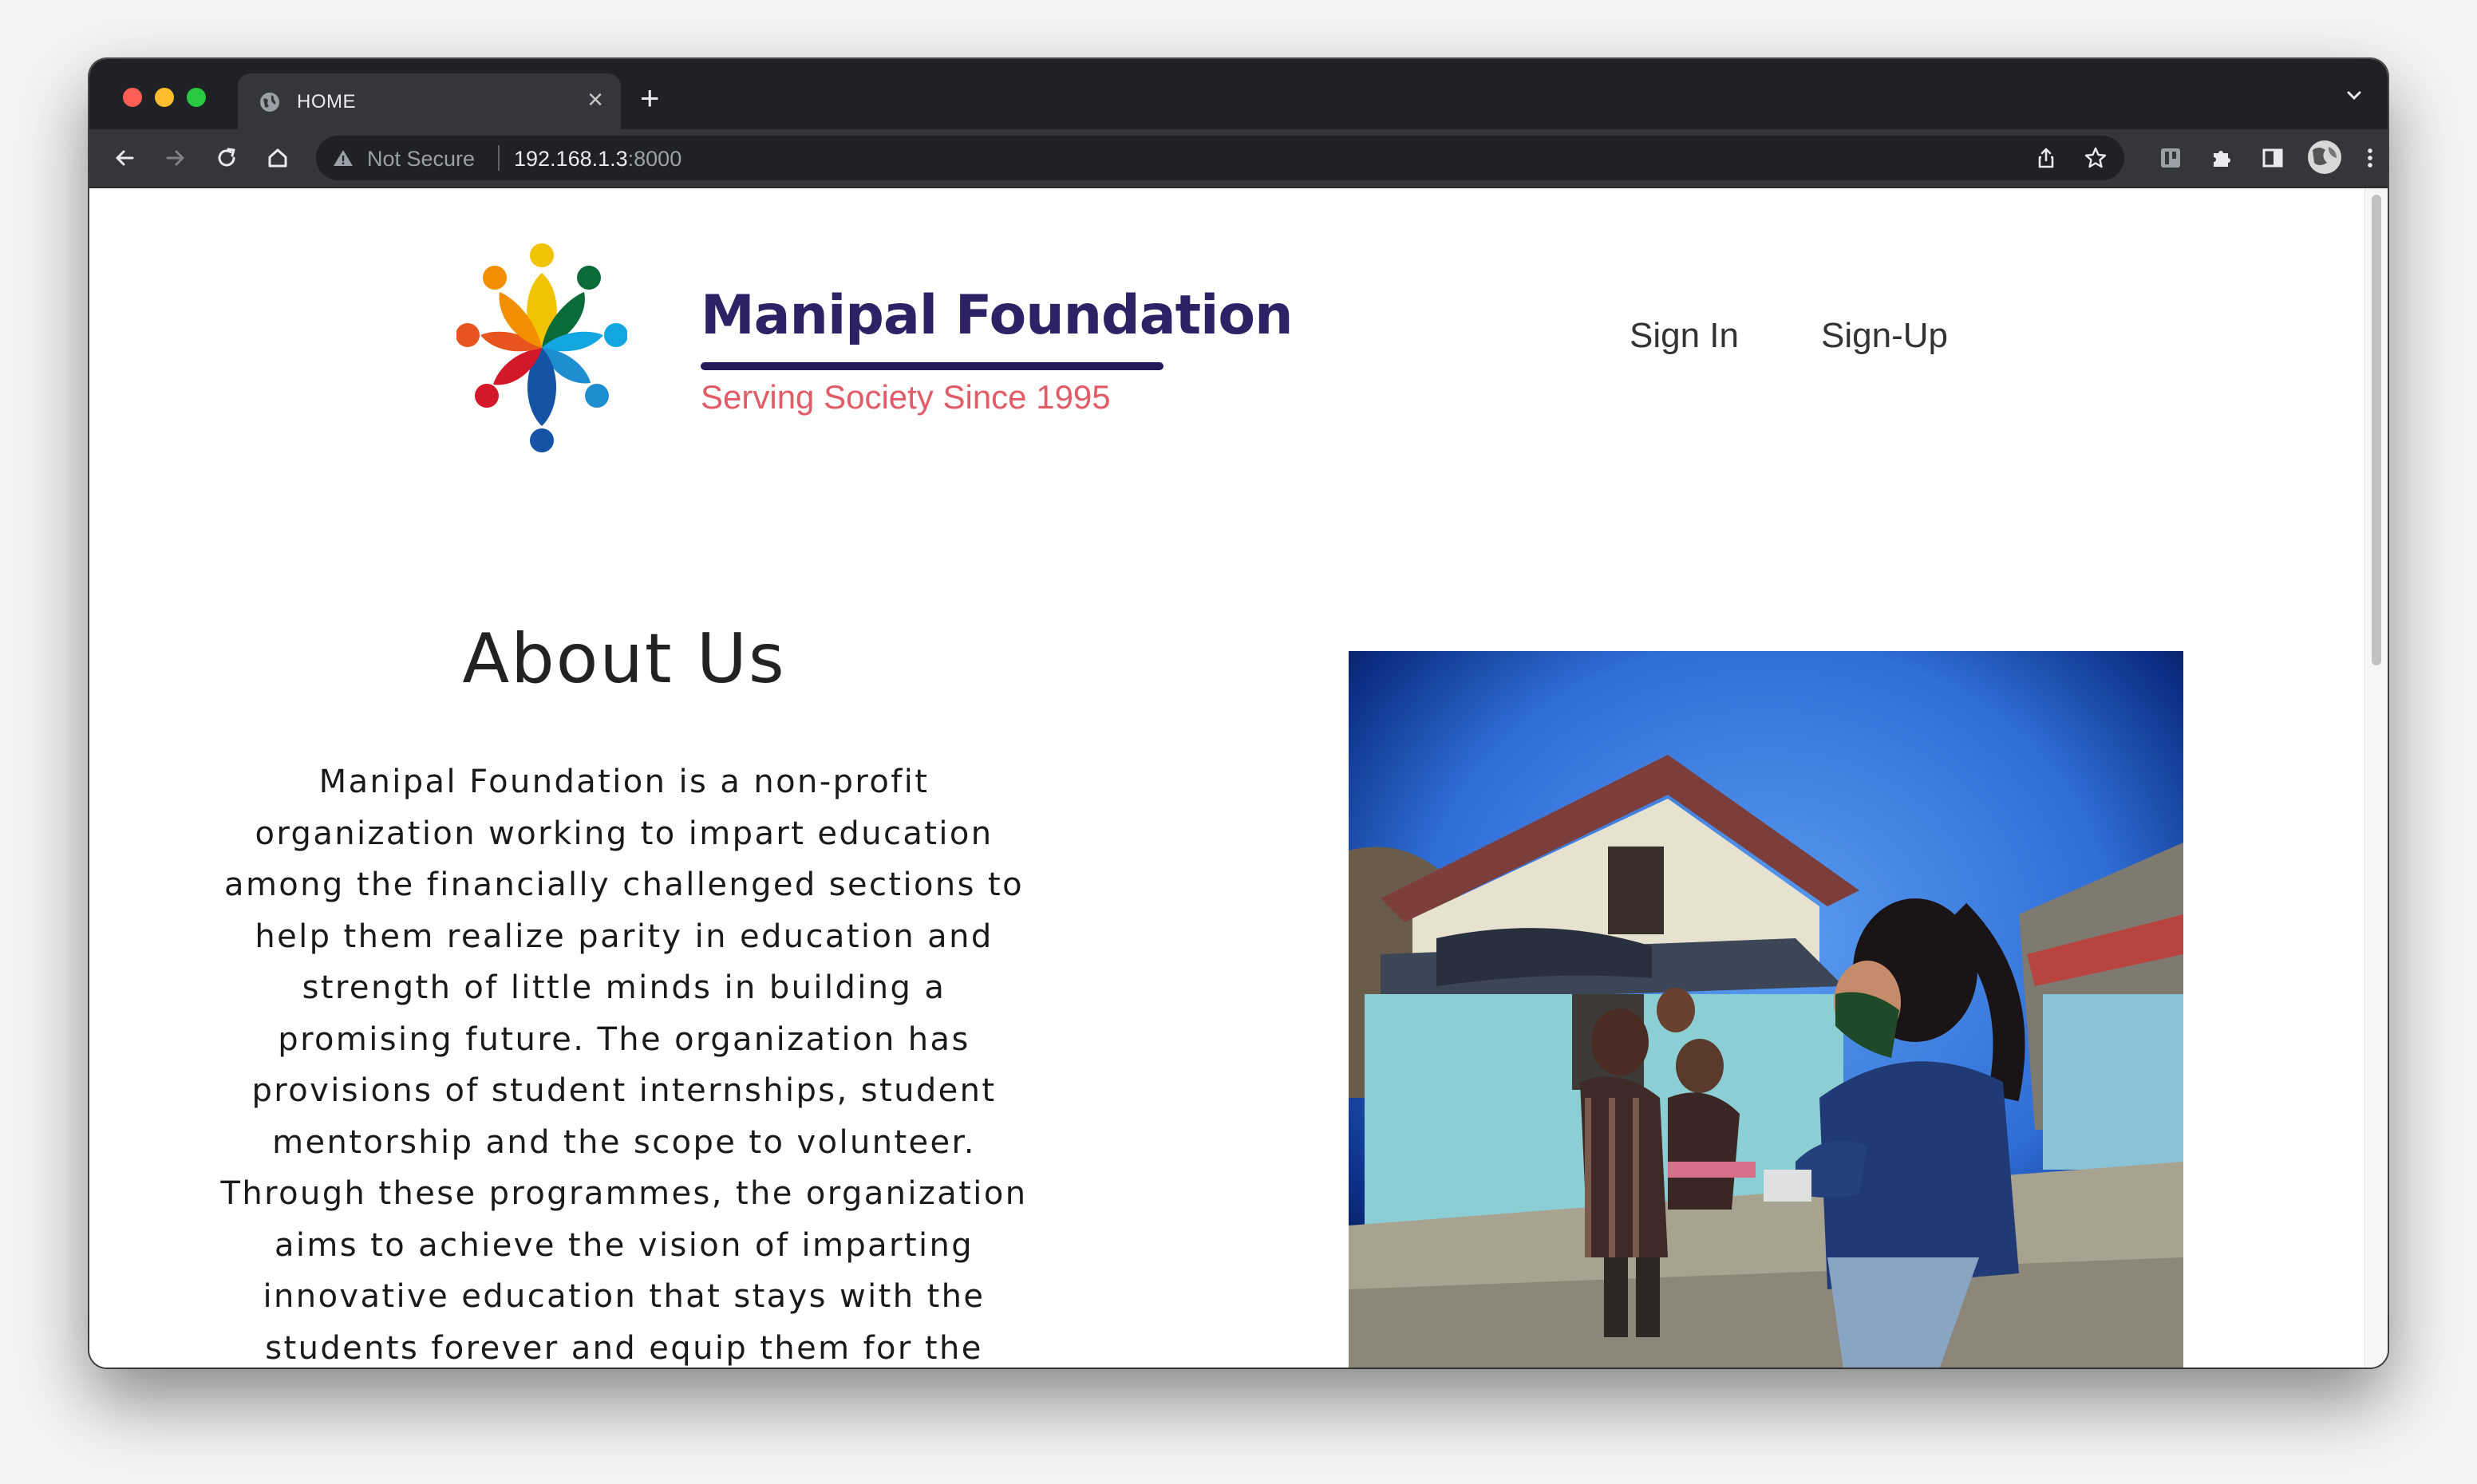  I want to click on brand-name: Manipal Foundation, so click(997, 315).